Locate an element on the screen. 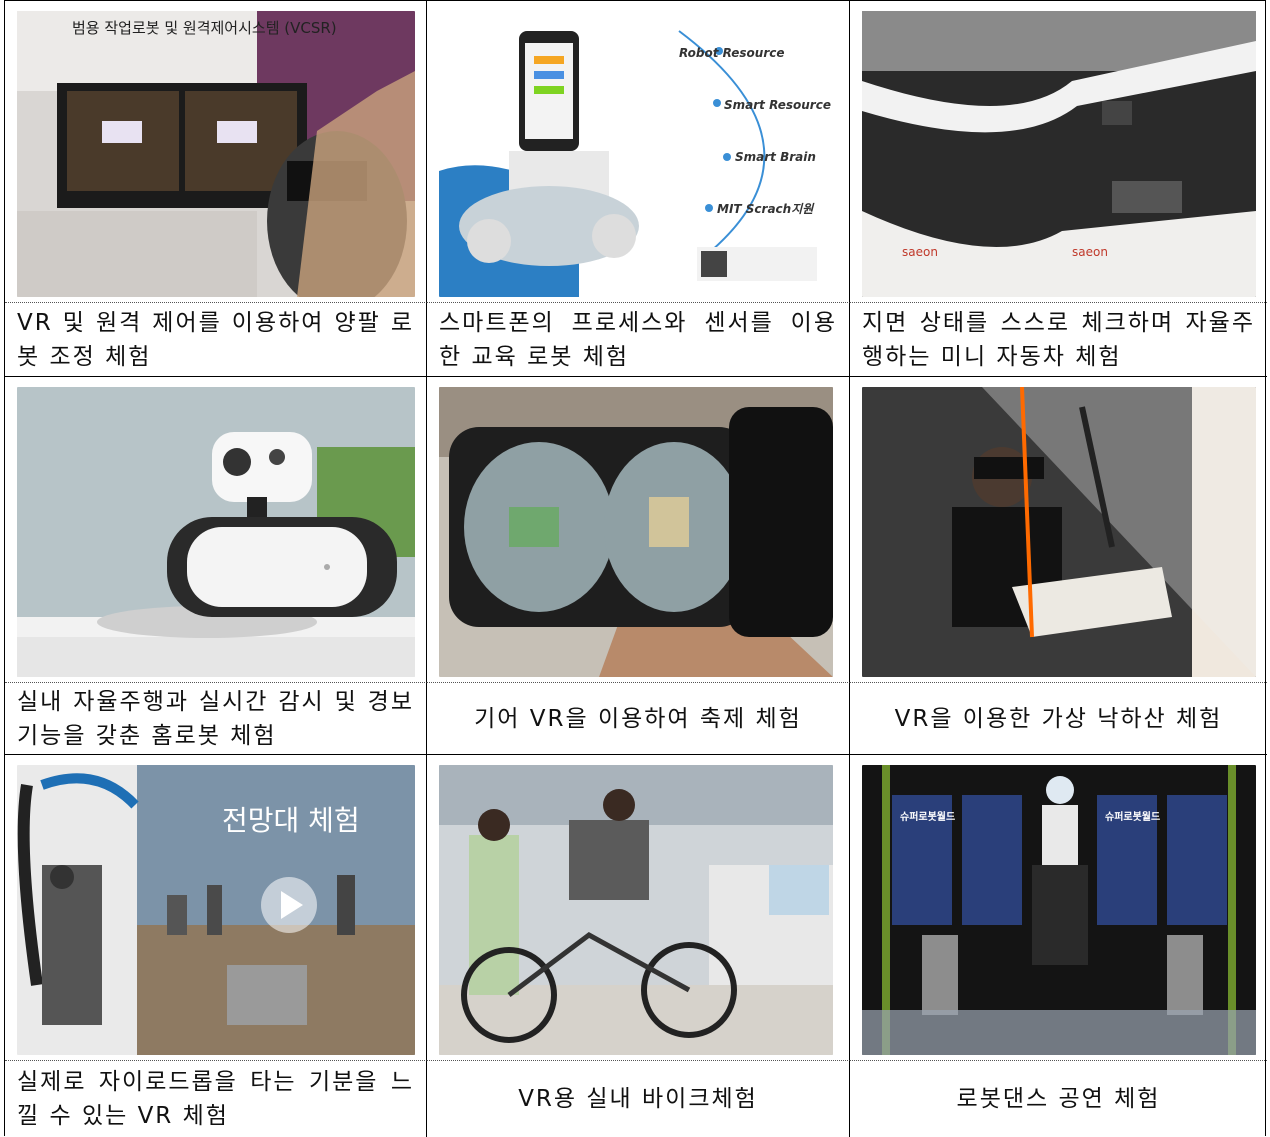 Image resolution: width=1270 pixels, height=1137 pixels. caption-vr-robot-arm: VR 및 원격 제어를 이용하여 양팔 로봇 조정 체험 is located at coordinates (215, 339).